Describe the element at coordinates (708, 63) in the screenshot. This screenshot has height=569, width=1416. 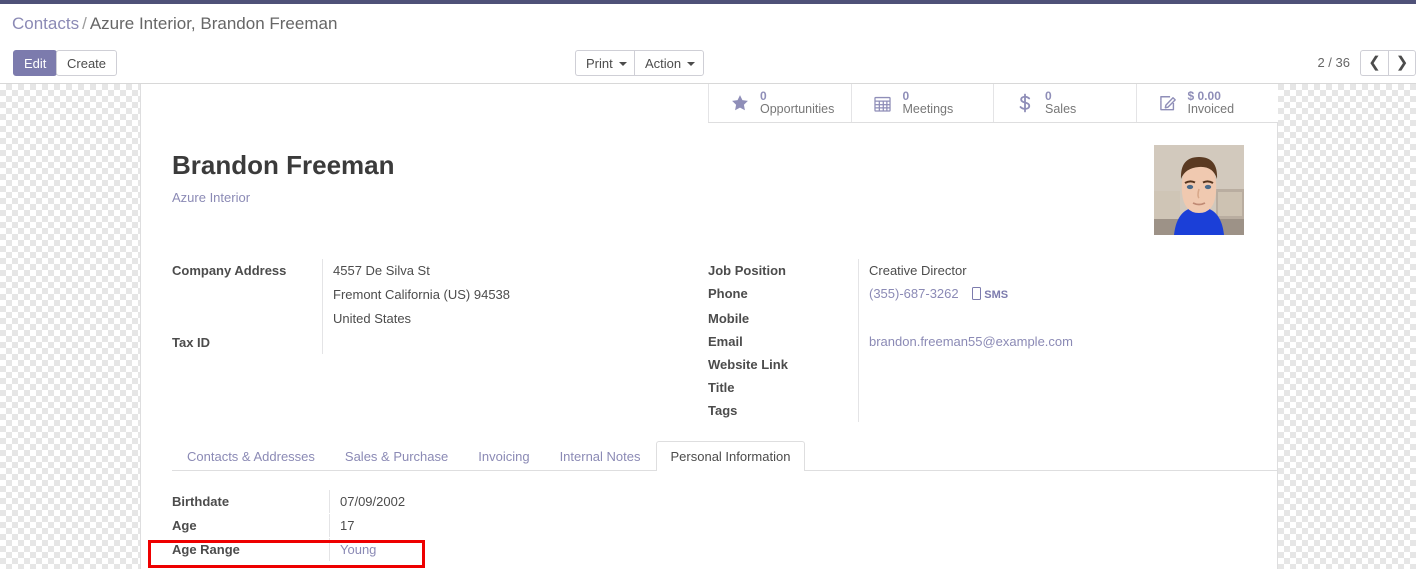
I see `control-panel: Edit Create Print Action 2 / 36 ❮ ❯` at that location.